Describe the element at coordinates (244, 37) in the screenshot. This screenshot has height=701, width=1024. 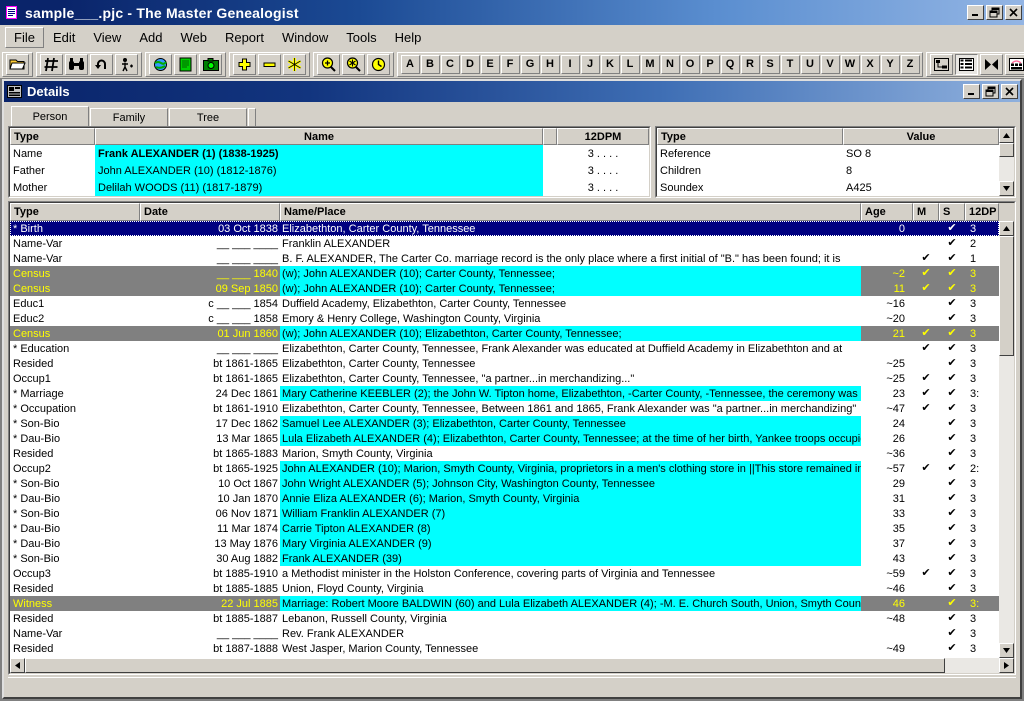
I see `menu-report: Report` at that location.